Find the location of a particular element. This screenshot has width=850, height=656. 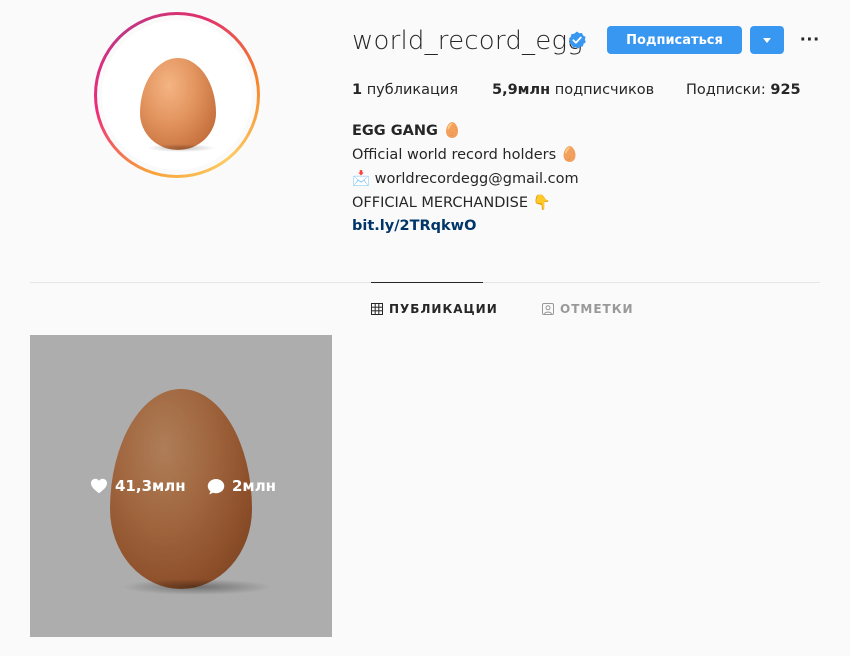

following-count-value: 925 is located at coordinates (785, 90).